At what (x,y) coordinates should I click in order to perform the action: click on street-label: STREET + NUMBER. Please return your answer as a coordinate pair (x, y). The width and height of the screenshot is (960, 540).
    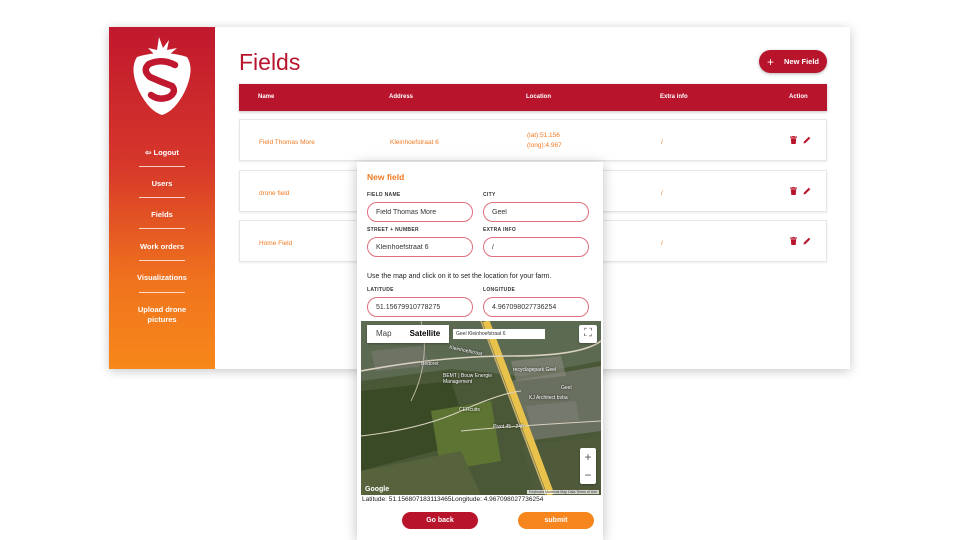
    Looking at the image, I should click on (393, 230).